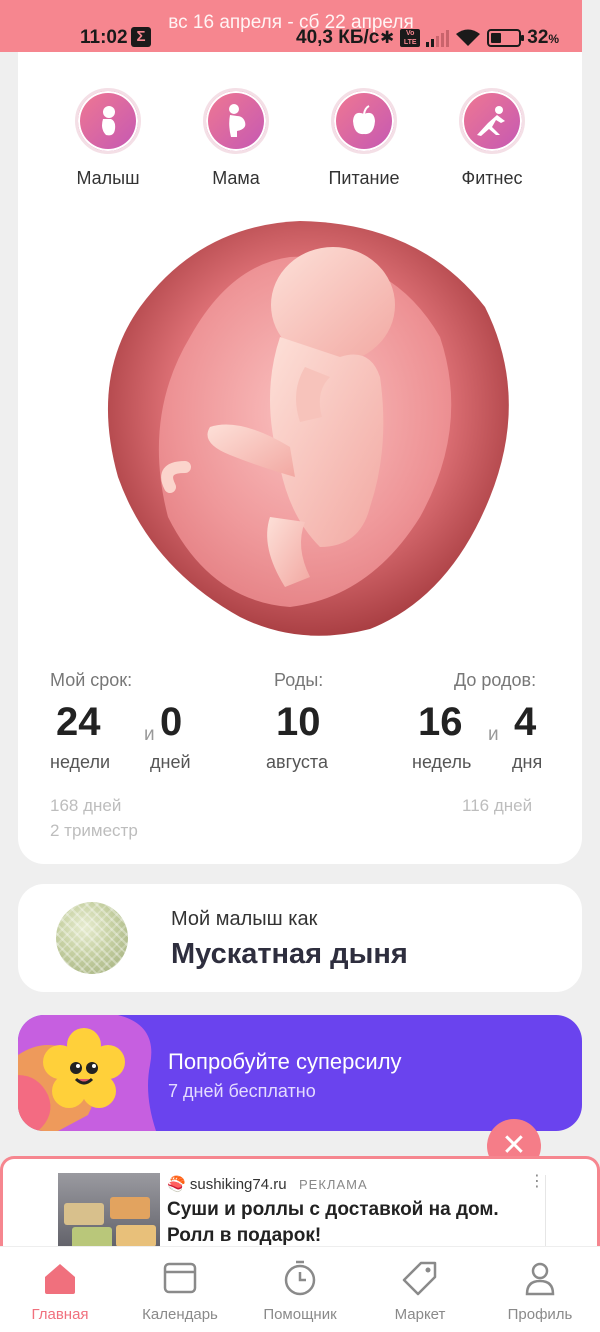 The width and height of the screenshot is (600, 1332). Describe the element at coordinates (78, 722) in the screenshot. I see `term-weeks: 24` at that location.